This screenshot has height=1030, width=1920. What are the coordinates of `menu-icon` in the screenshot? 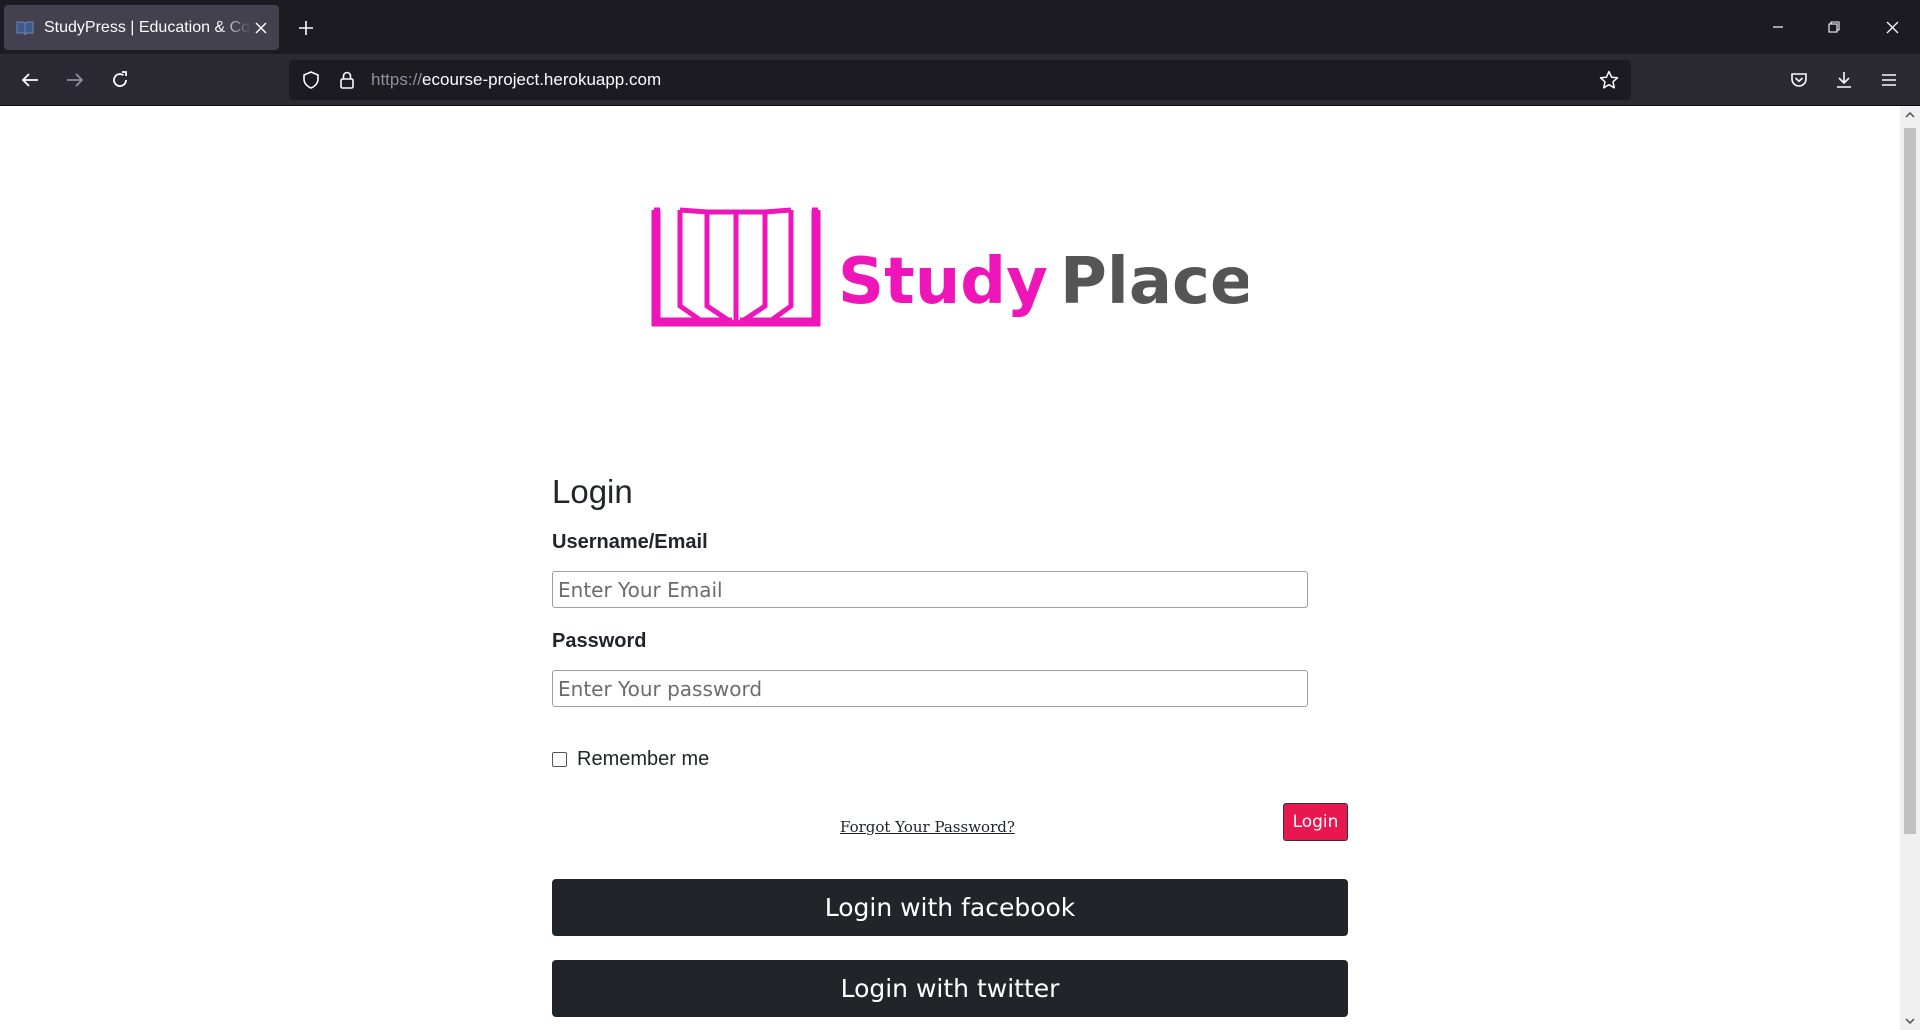 It's located at (1889, 80).